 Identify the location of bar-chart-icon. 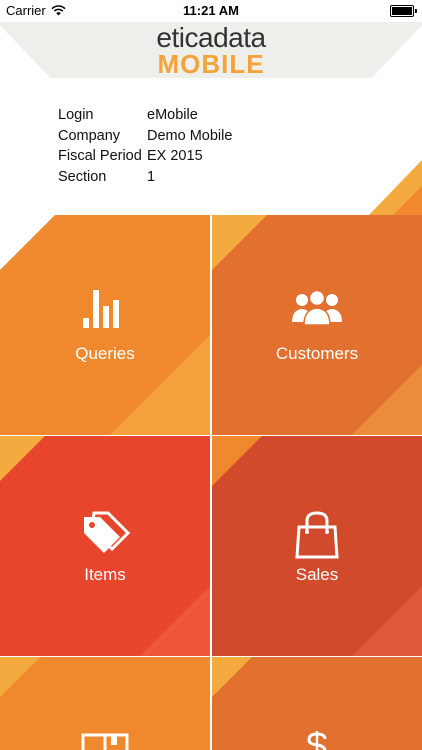
(105, 309).